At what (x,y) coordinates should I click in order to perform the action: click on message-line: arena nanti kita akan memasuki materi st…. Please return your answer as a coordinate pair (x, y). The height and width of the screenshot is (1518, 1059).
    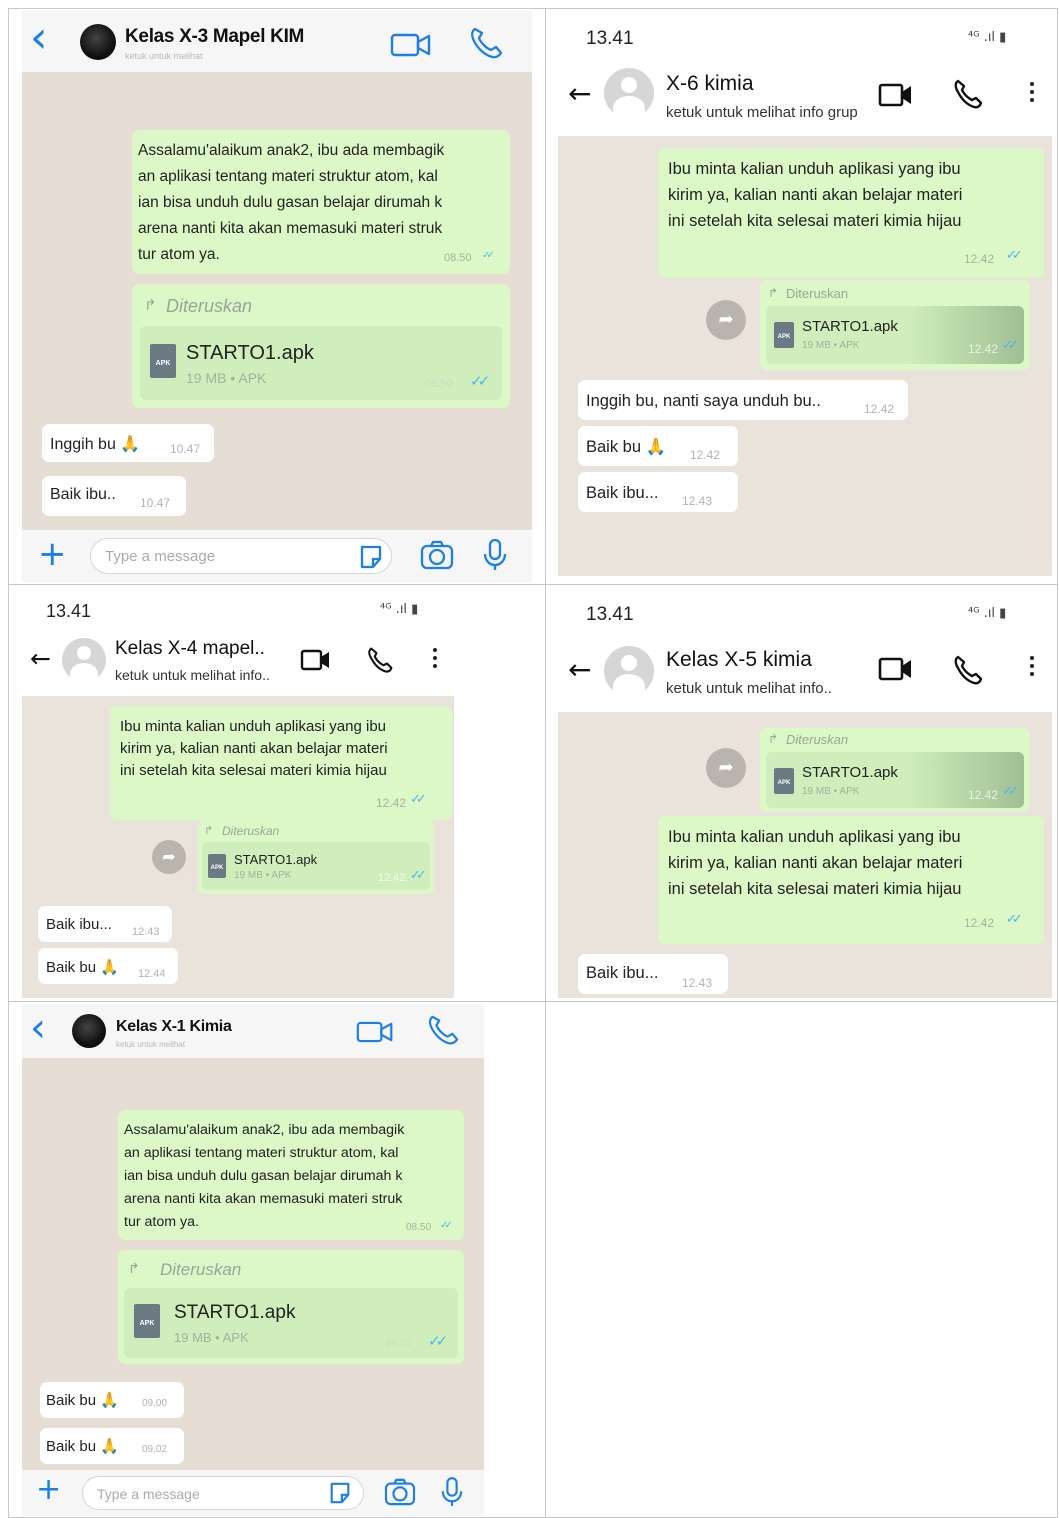
    Looking at the image, I should click on (263, 1199).